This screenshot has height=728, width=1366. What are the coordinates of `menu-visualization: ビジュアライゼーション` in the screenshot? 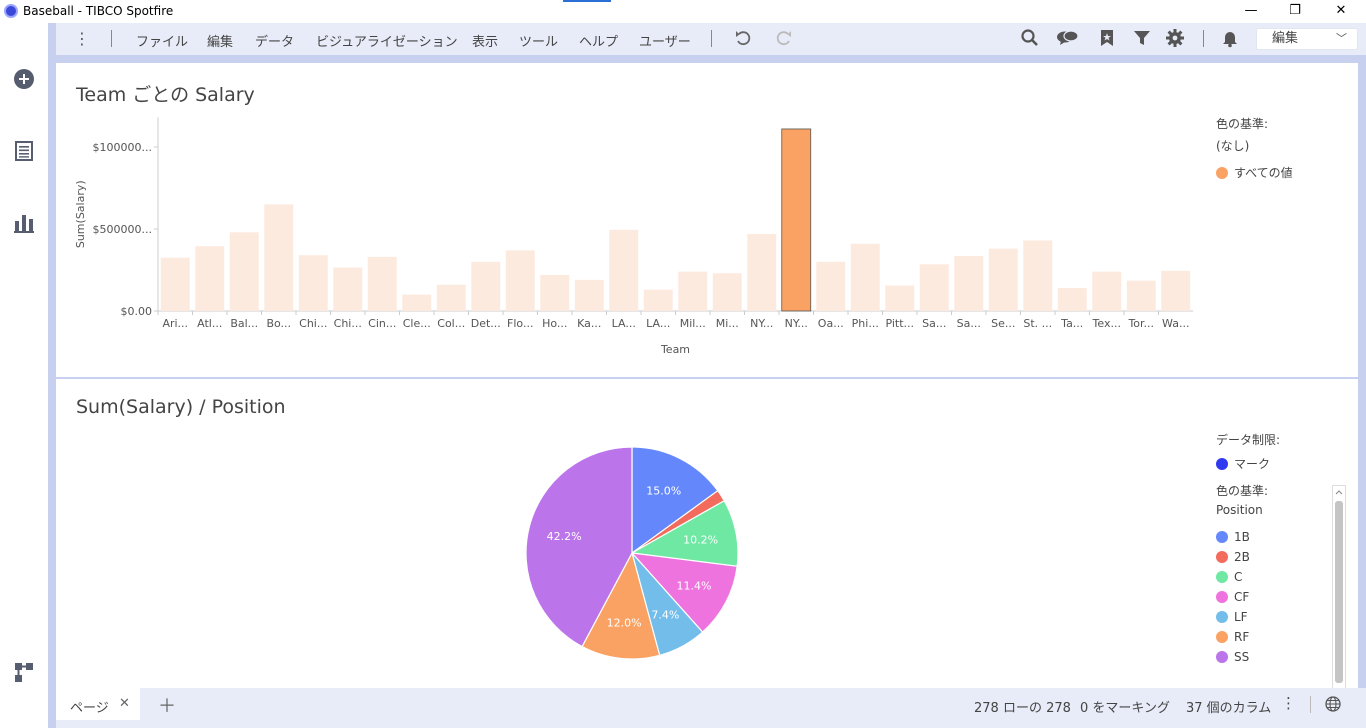 It's located at (387, 40).